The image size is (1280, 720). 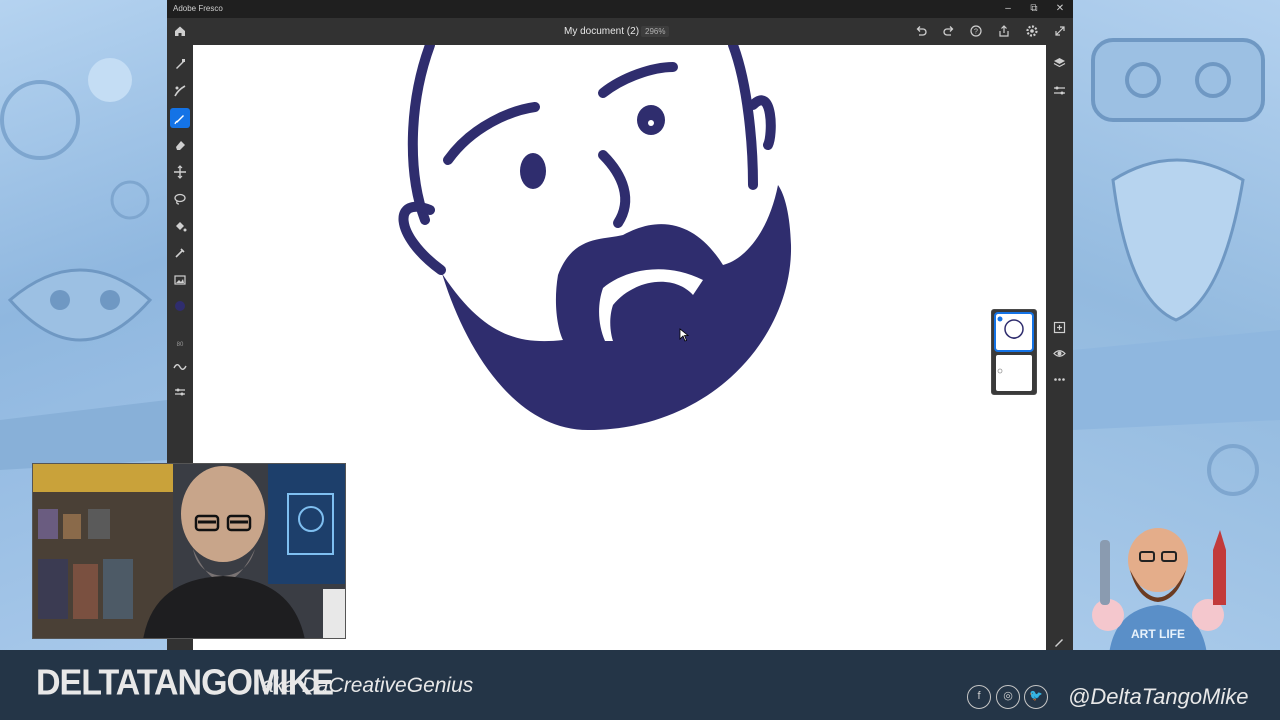 I want to click on move-tool, so click(x=180, y=172).